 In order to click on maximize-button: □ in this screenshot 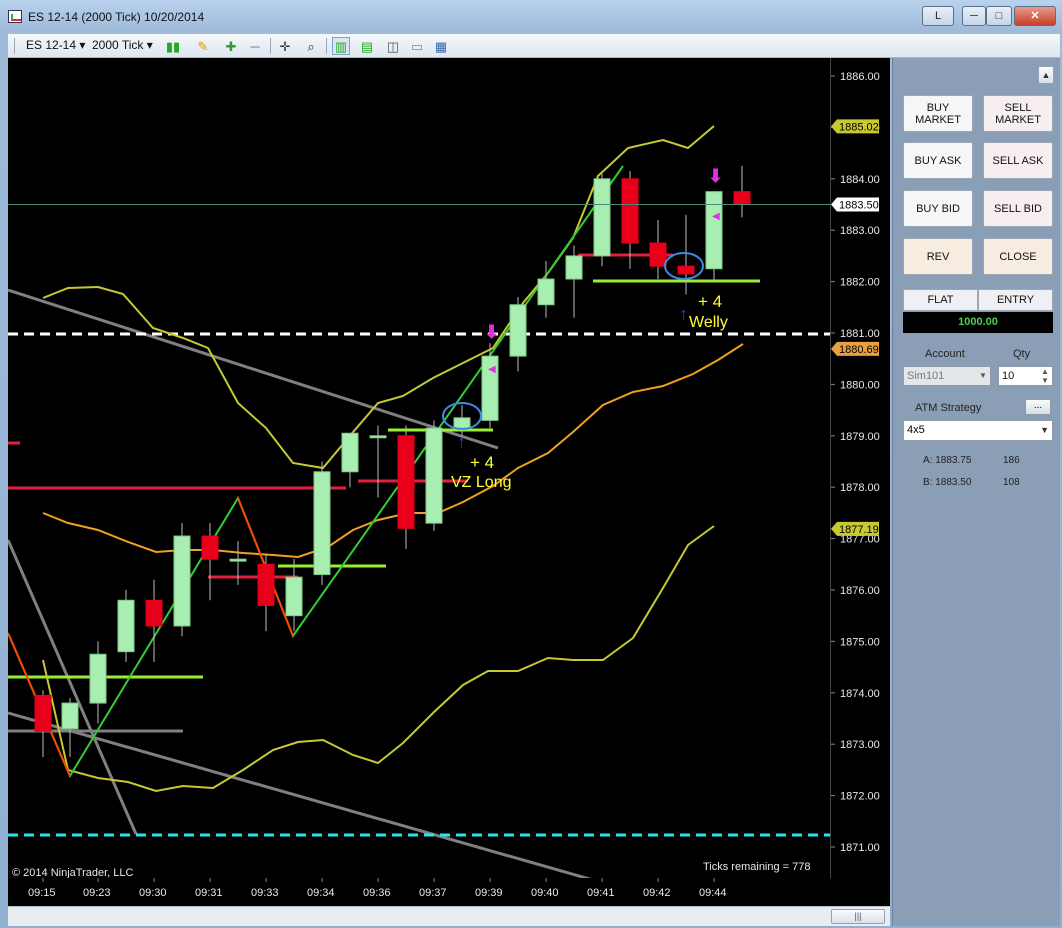, I will do `click(999, 16)`.